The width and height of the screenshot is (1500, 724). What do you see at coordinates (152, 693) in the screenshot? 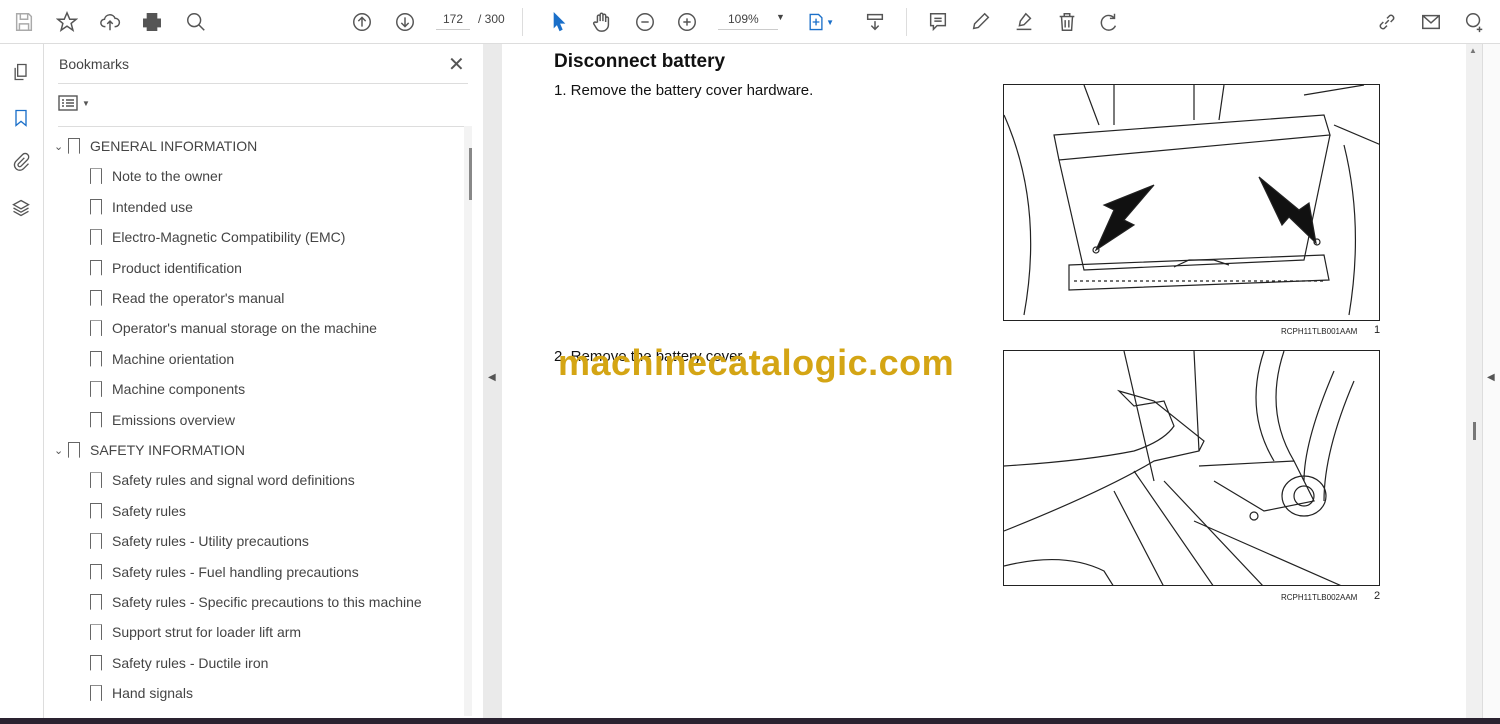
I see `bookmark-label: Hand signals` at bounding box center [152, 693].